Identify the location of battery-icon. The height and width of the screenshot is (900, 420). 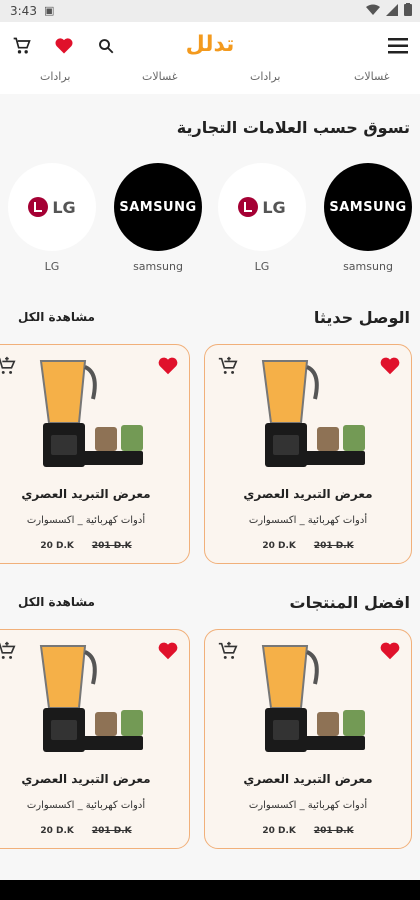
(408, 9).